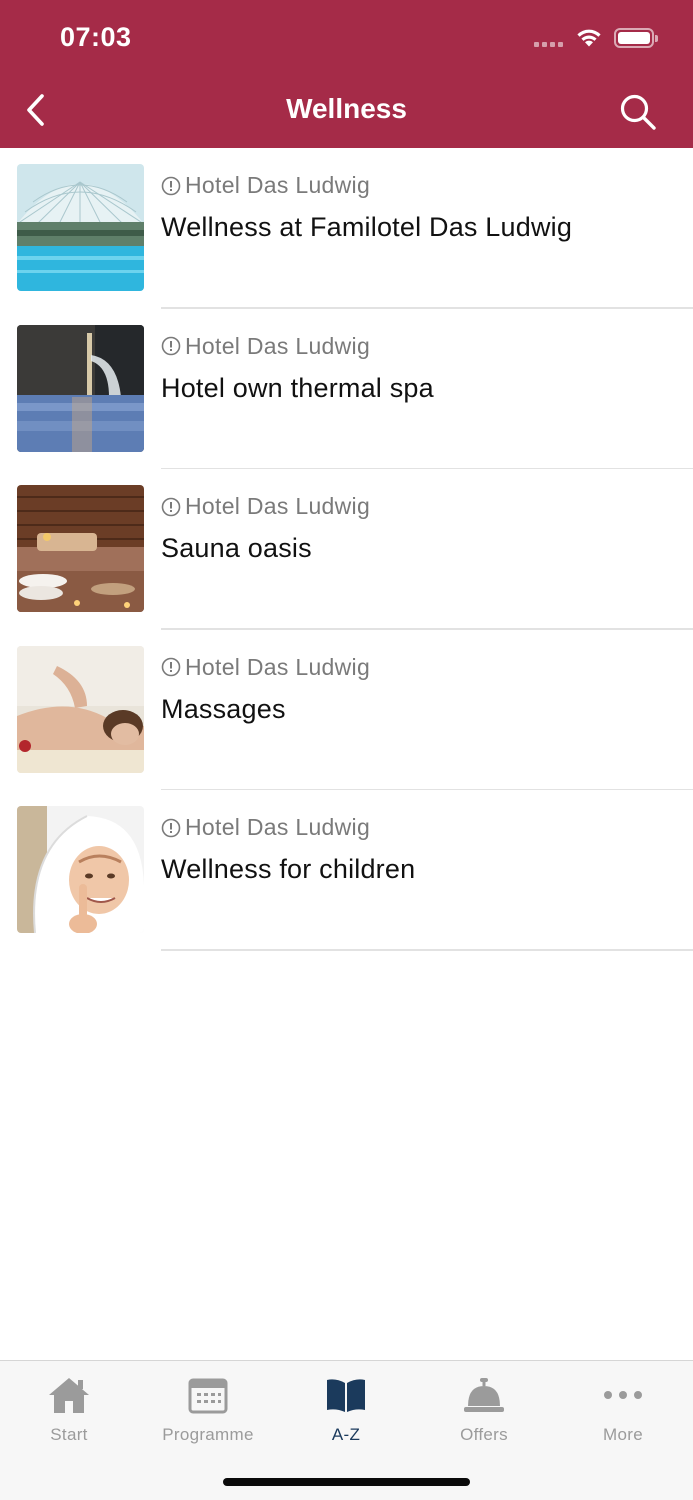  What do you see at coordinates (96, 37) in the screenshot?
I see `status-time: 07:03` at bounding box center [96, 37].